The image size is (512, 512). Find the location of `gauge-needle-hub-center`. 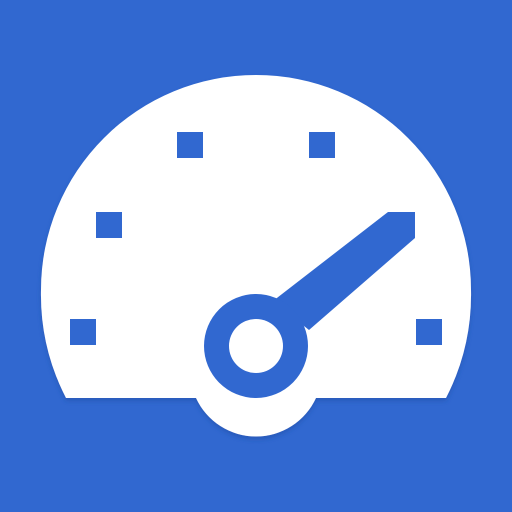

gauge-needle-hub-center is located at coordinates (256, 346).